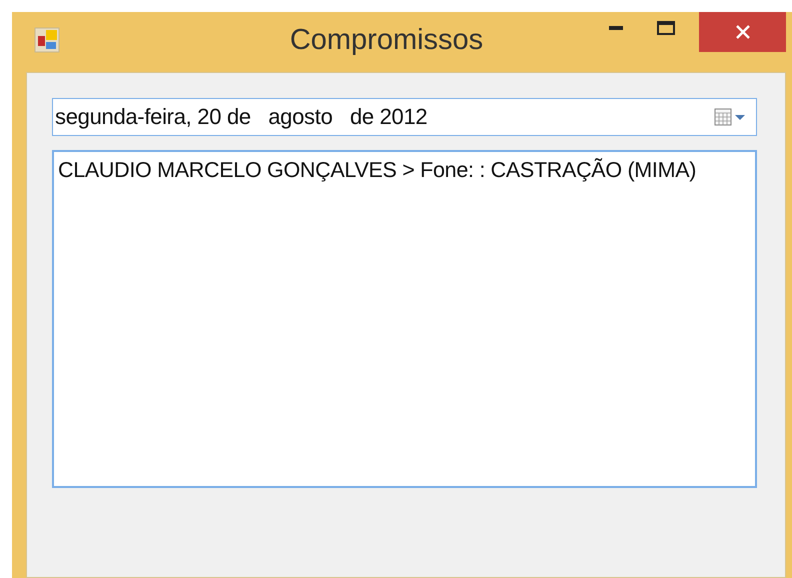 This screenshot has height=578, width=792. What do you see at coordinates (404, 117) in the screenshot?
I see `date-picker: segunda-feira, 20 de agosto de 2012` at bounding box center [404, 117].